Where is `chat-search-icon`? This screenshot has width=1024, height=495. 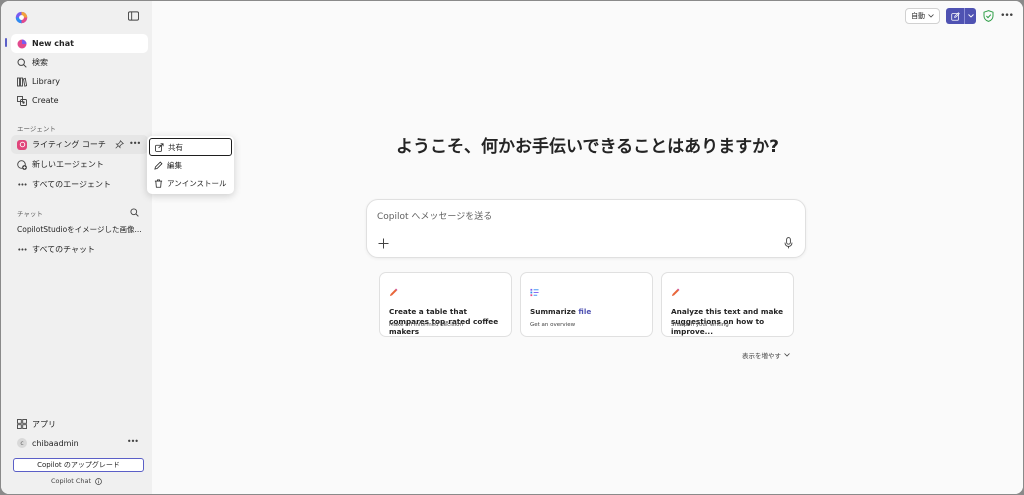
chat-search-icon is located at coordinates (134, 212).